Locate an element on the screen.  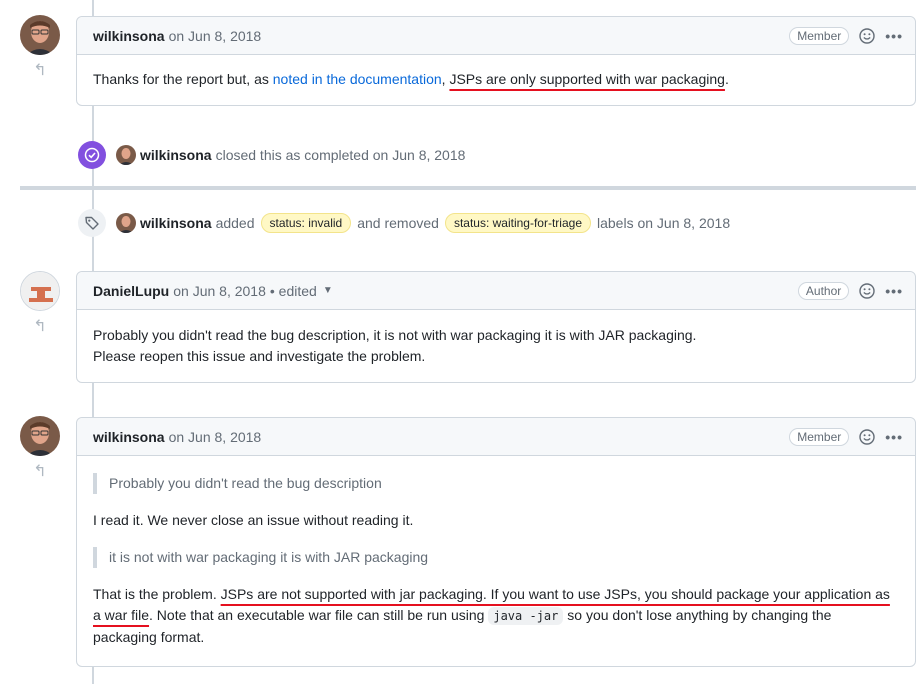
event-text: closed this as completed on Jun 8, 2018 is located at coordinates (340, 155).